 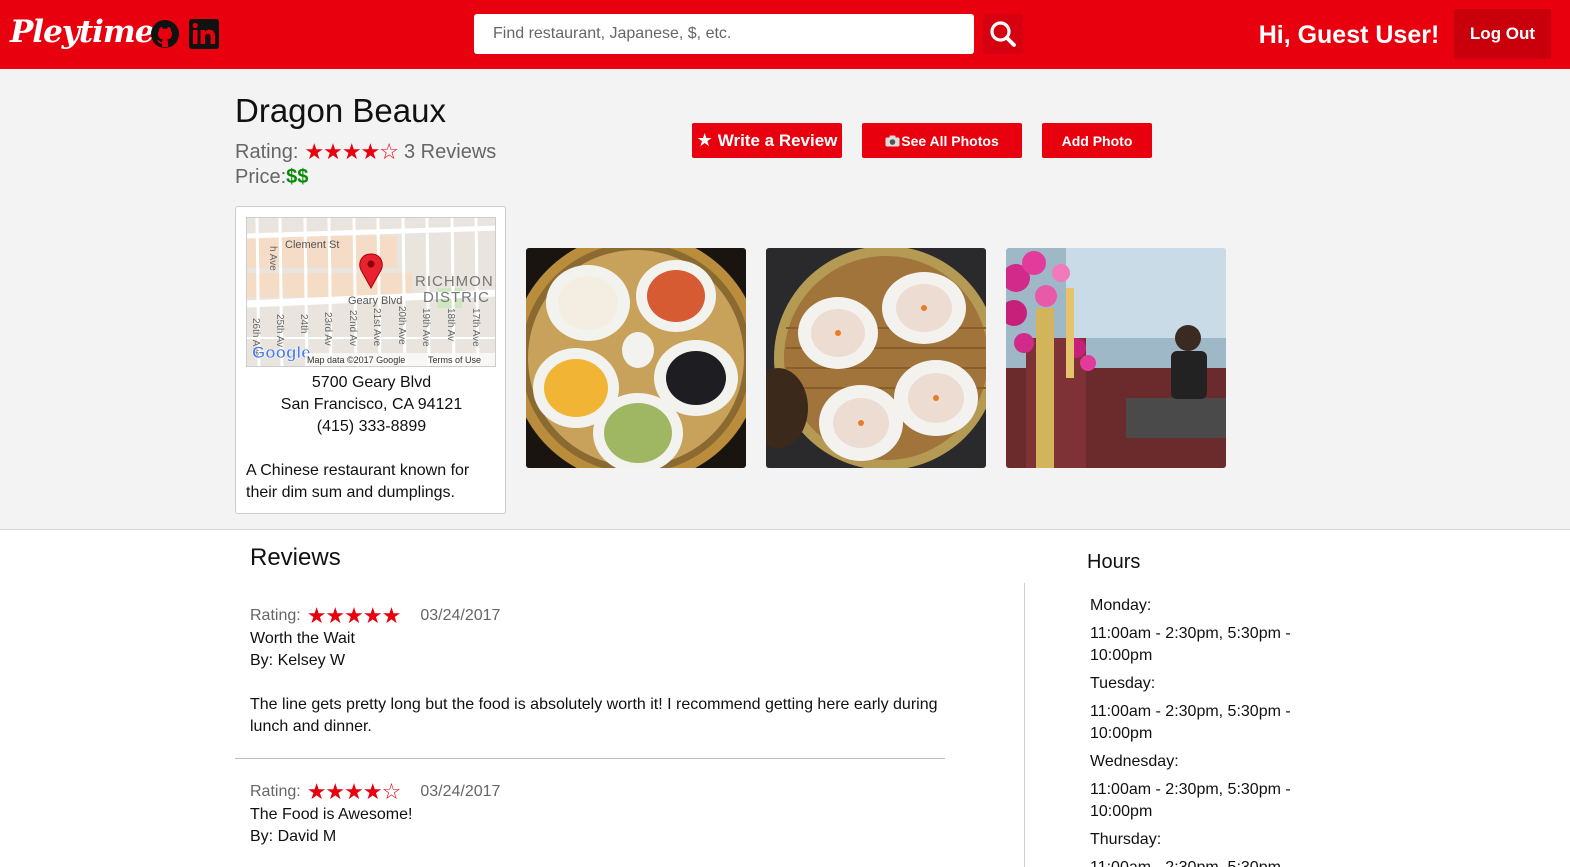 What do you see at coordinates (303, 323) in the screenshot?
I see `map-label-ave: 24th` at bounding box center [303, 323].